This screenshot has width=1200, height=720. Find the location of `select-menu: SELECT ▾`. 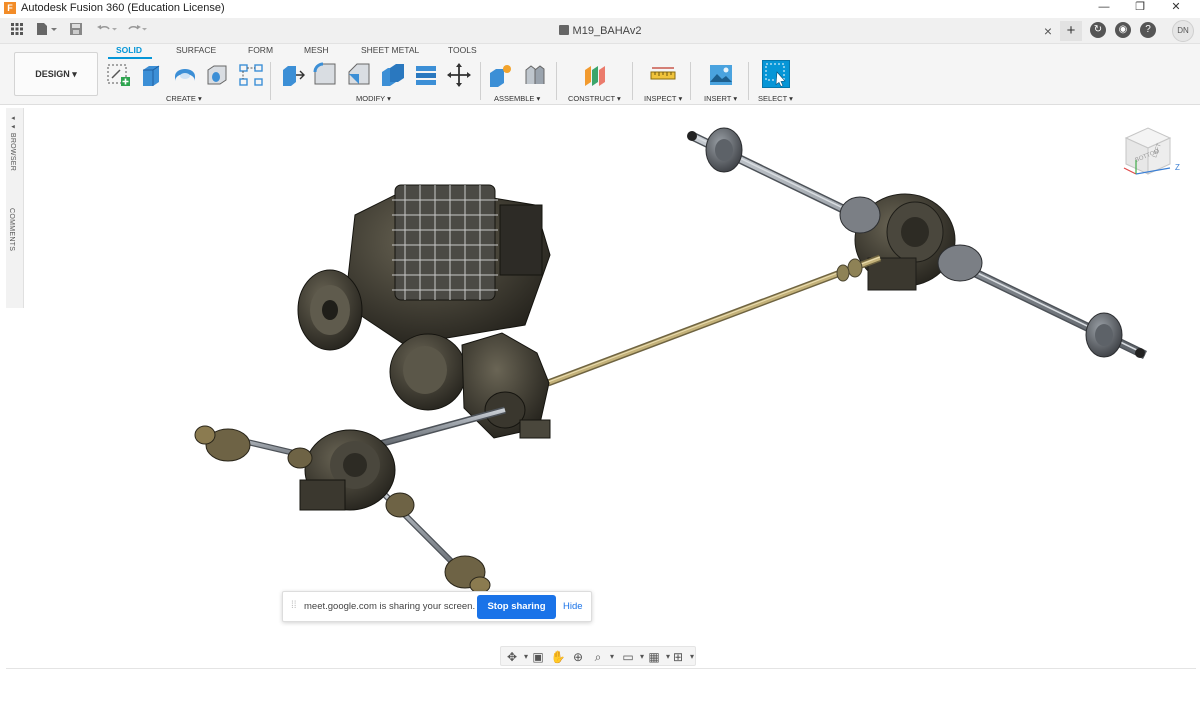

select-menu: SELECT ▾ is located at coordinates (775, 98).